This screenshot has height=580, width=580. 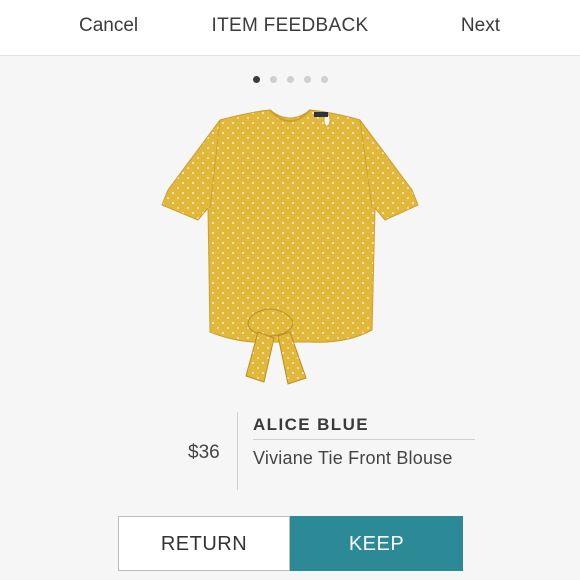 I want to click on product-name: Viviane Tie Front Blouse, so click(x=353, y=458).